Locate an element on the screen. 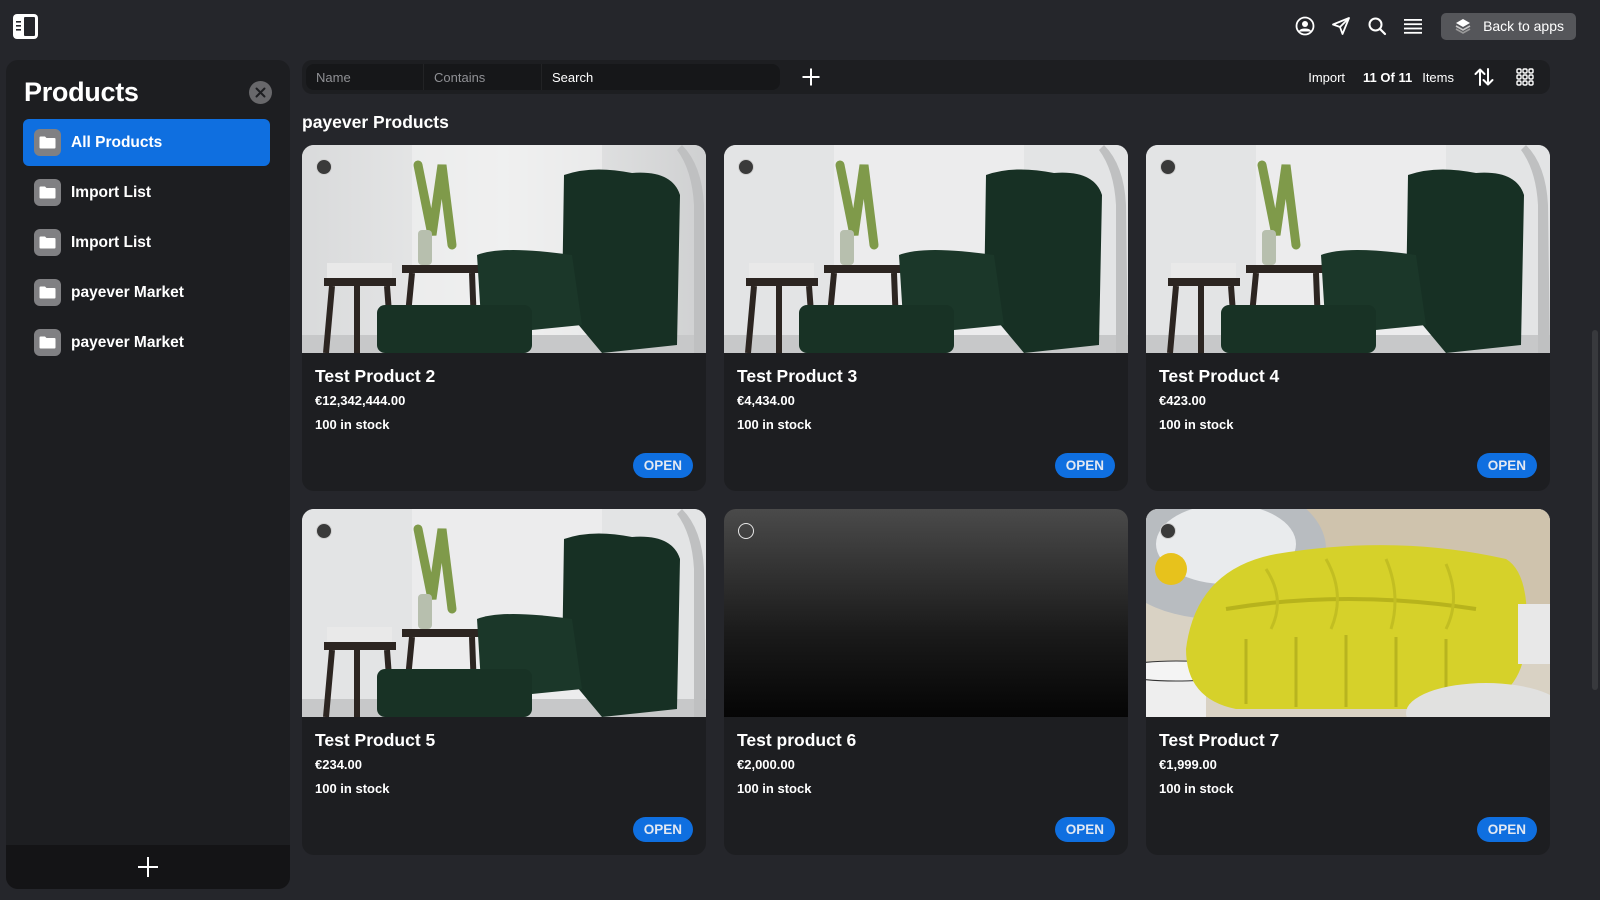 The image size is (1600, 900). filter-field-select: Name is located at coordinates (365, 77).